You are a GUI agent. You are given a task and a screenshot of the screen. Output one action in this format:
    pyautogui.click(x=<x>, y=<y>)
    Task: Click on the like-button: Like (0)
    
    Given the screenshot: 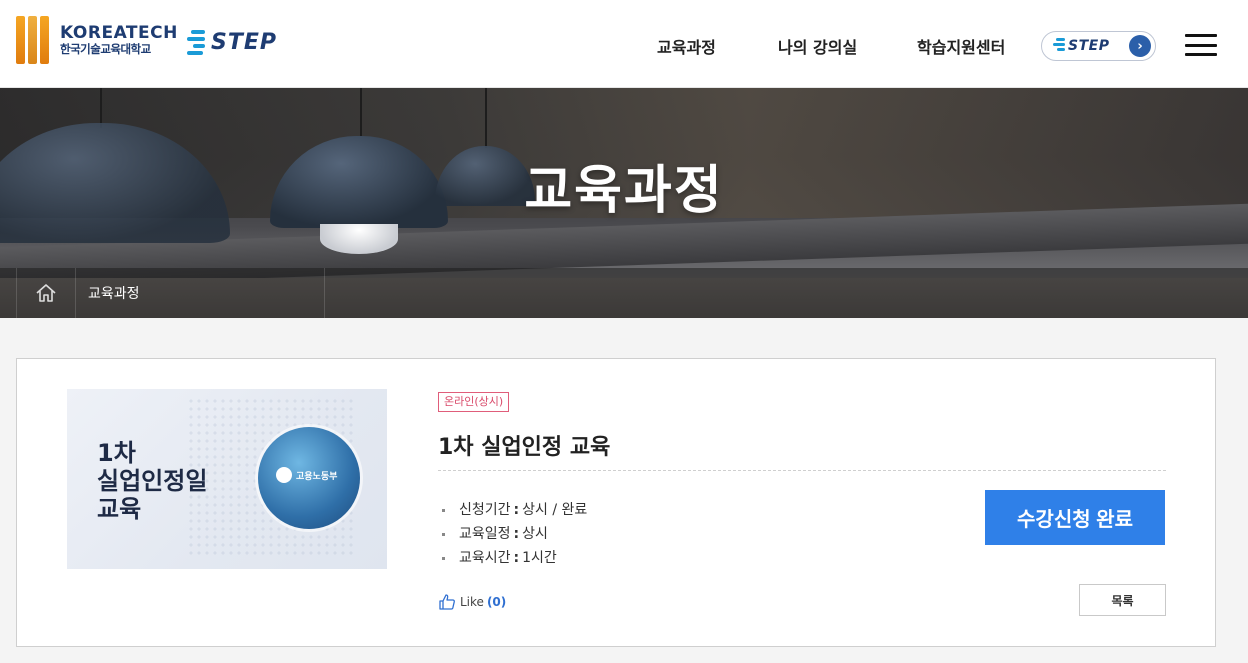 What is the action you would take?
    pyautogui.click(x=472, y=602)
    